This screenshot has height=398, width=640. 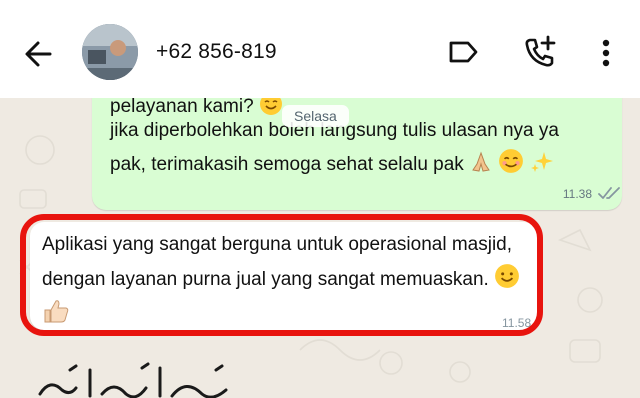 I want to click on more-options-button, so click(x=606, y=53).